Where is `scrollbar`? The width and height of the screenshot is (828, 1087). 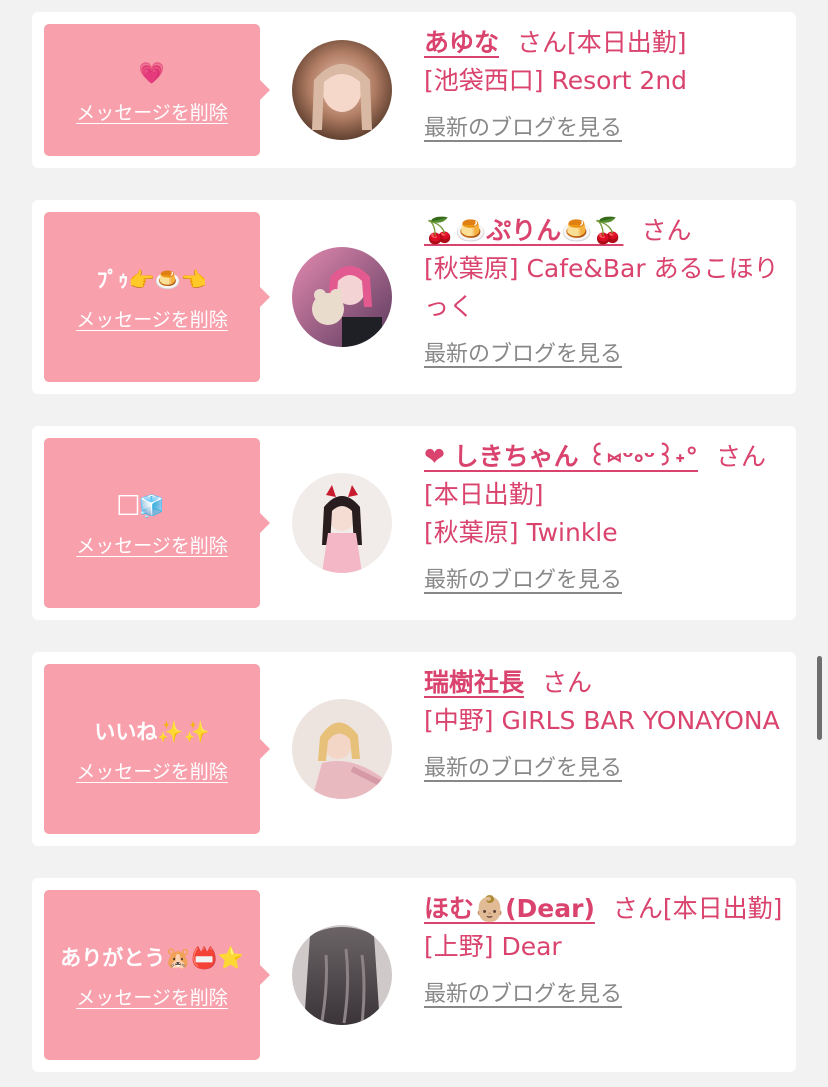 scrollbar is located at coordinates (819, 698).